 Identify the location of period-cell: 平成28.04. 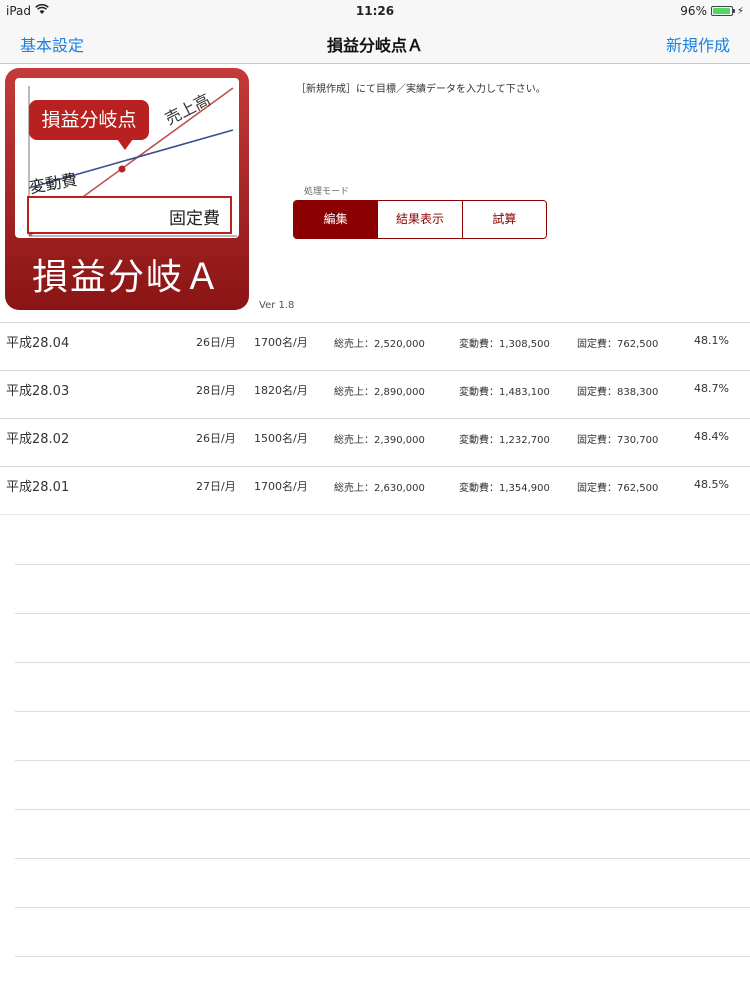
(38, 343).